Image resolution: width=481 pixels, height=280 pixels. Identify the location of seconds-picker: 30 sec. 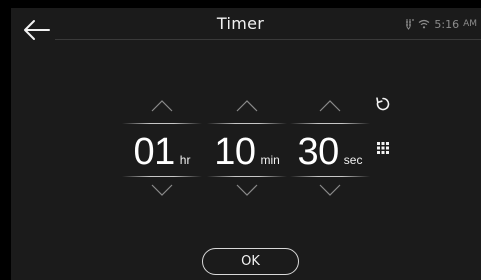
(330, 146).